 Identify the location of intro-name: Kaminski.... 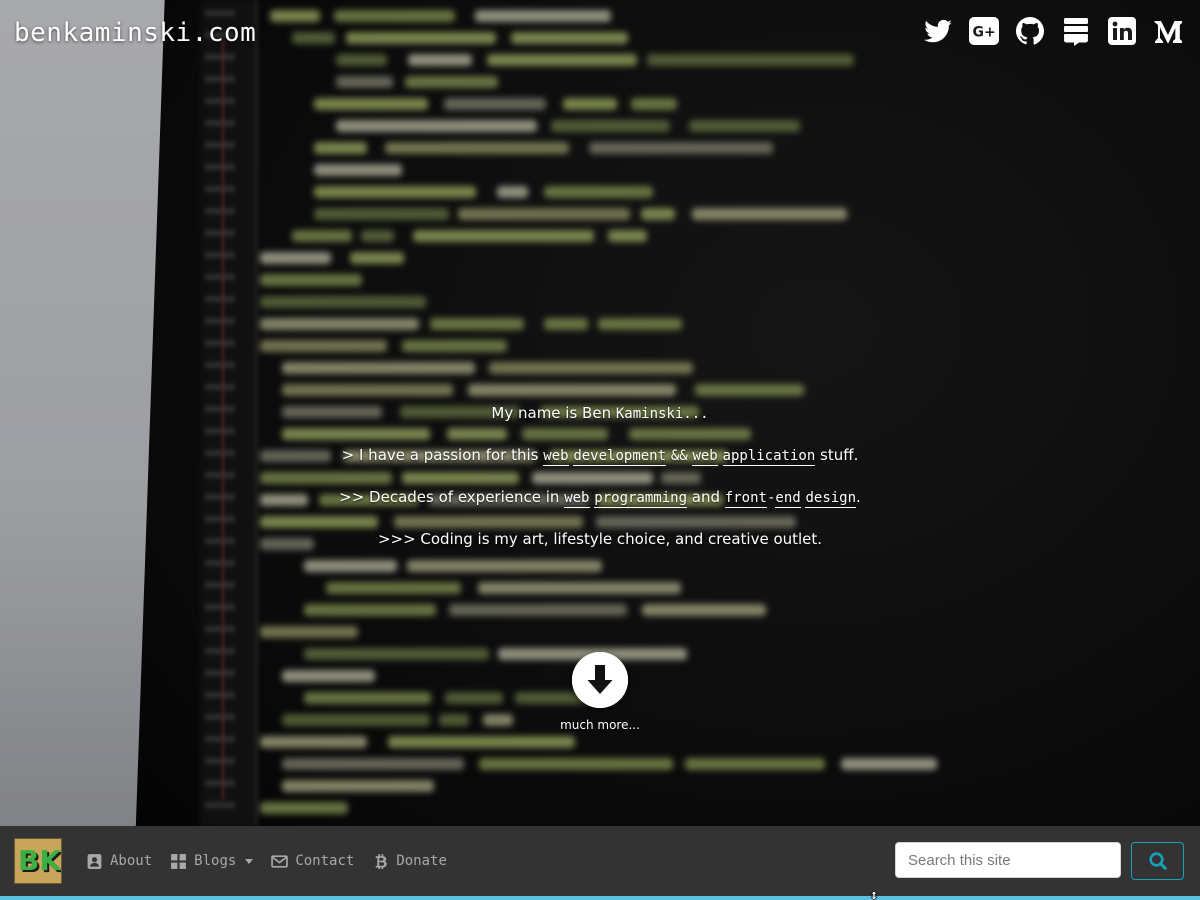
(662, 414).